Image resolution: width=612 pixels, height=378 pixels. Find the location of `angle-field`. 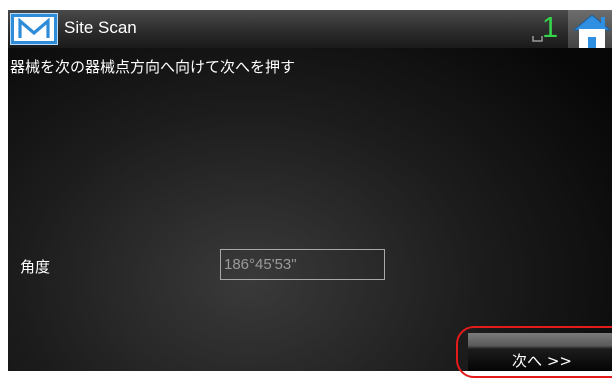

angle-field is located at coordinates (302, 264).